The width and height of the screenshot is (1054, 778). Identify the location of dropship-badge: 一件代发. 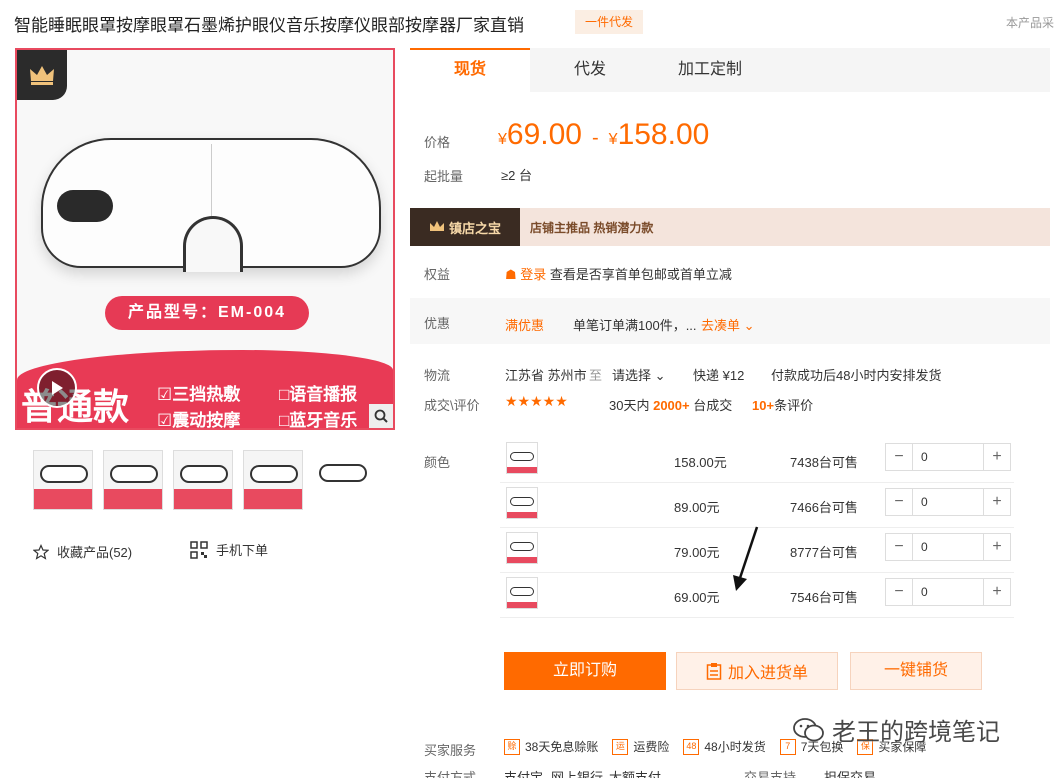
(609, 22).